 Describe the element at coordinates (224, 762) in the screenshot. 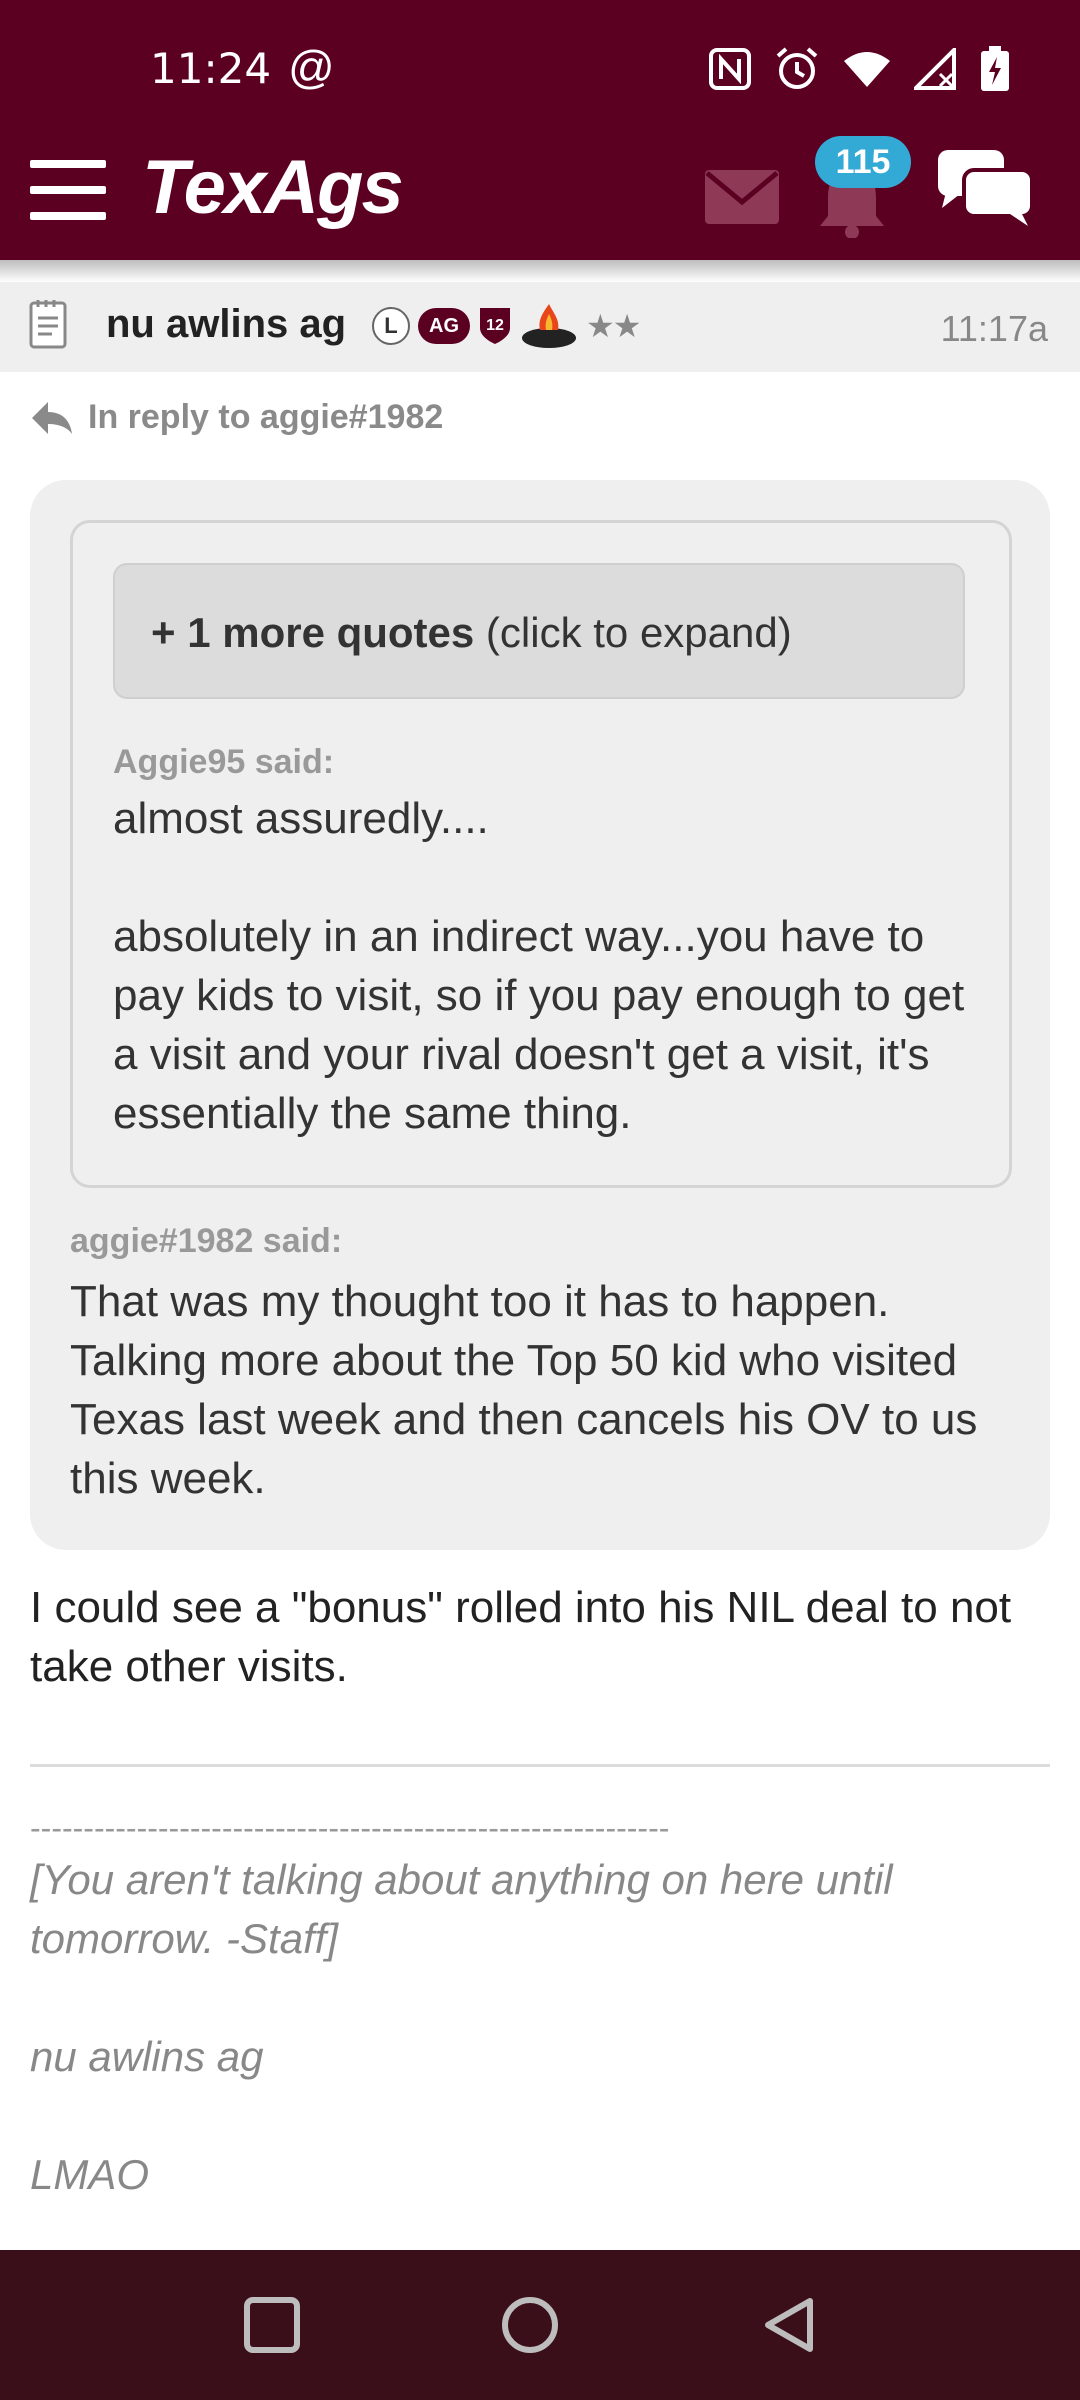

I see `inner-quote-author: Aggie95 said:` at that location.